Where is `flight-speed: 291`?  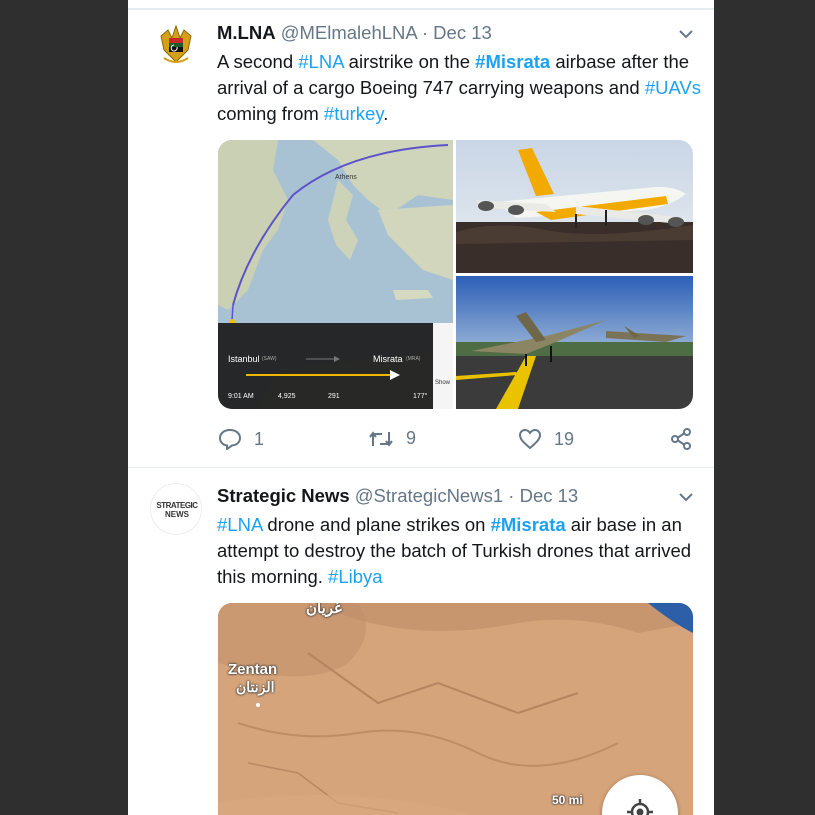
flight-speed: 291 is located at coordinates (334, 396).